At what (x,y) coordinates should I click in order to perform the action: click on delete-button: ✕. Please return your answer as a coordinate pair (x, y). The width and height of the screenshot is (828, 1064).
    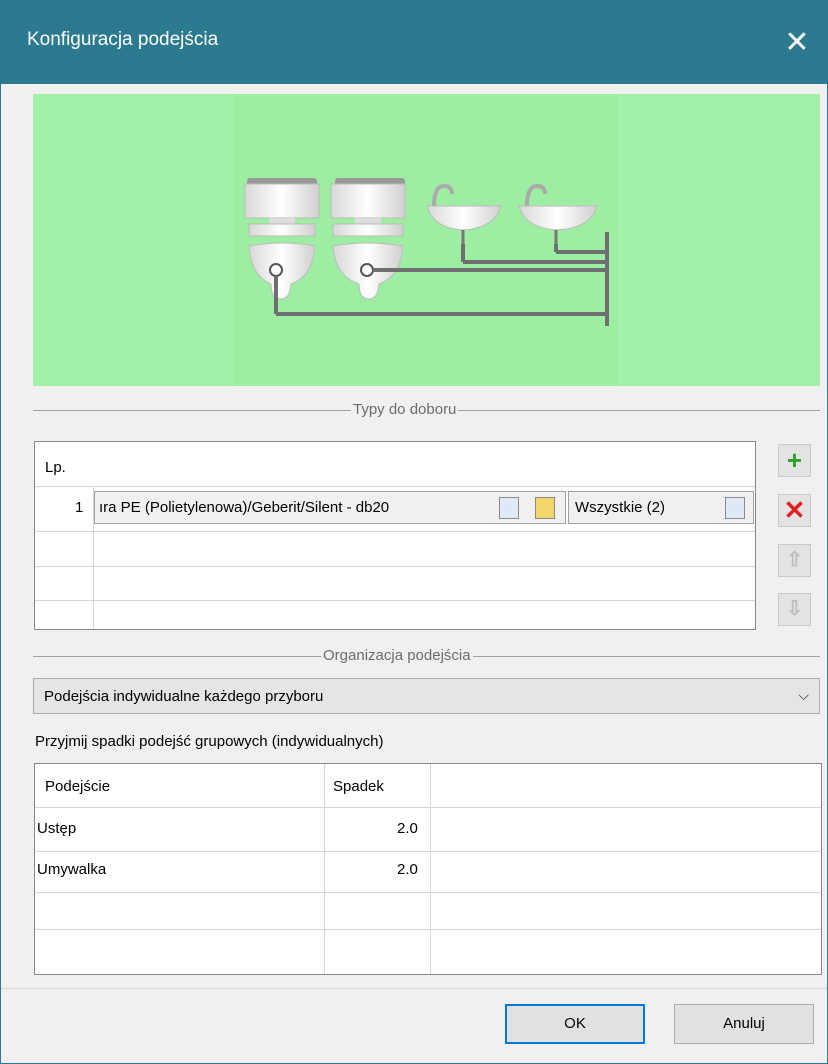
    Looking at the image, I should click on (794, 510).